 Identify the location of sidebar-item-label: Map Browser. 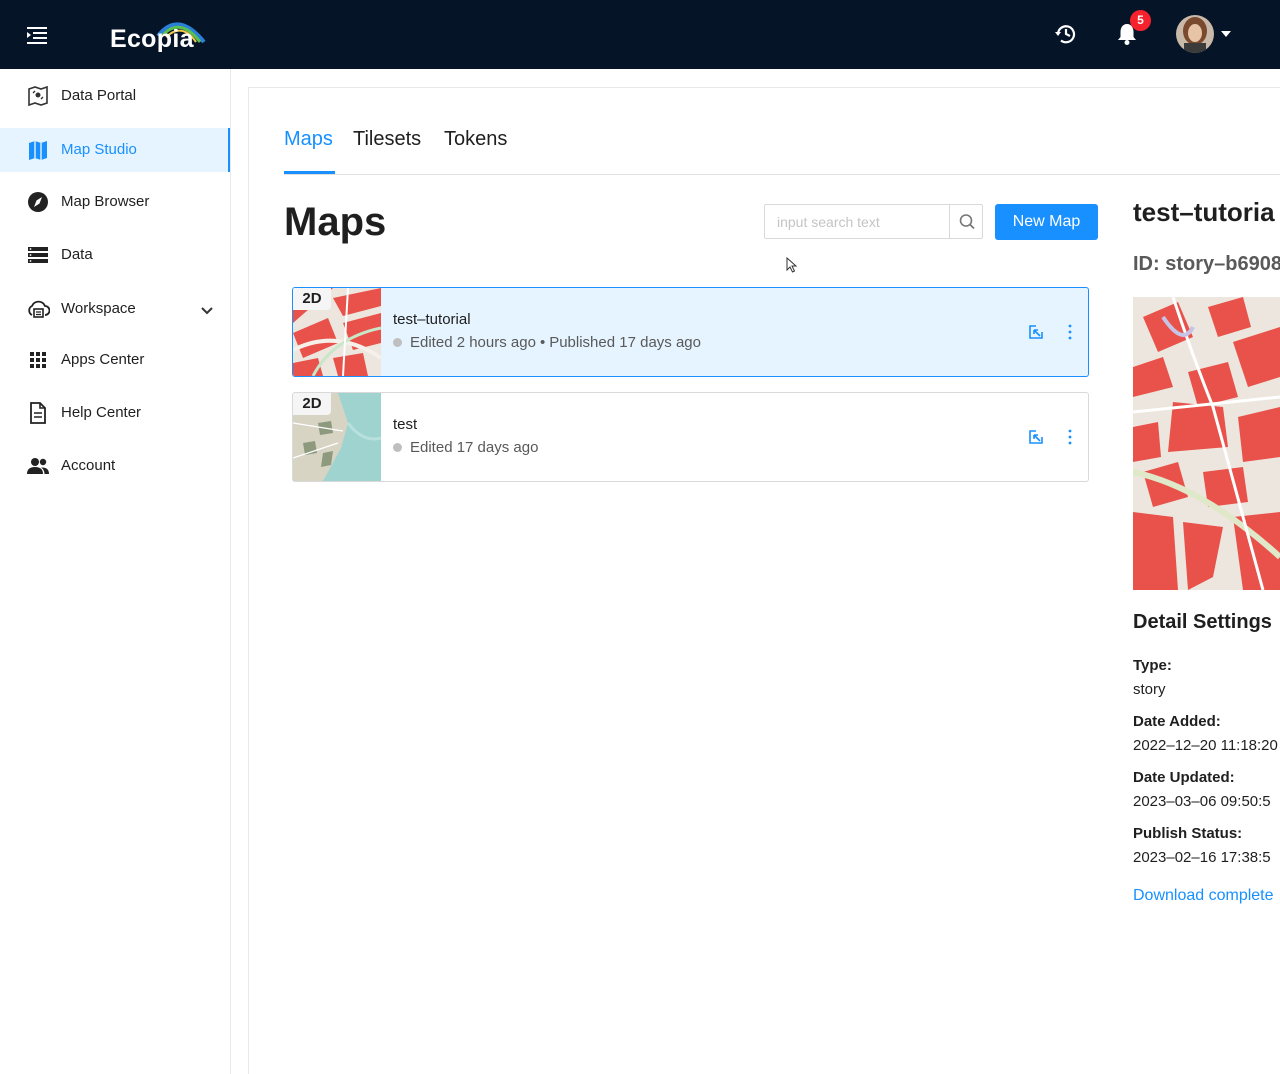
(105, 201).